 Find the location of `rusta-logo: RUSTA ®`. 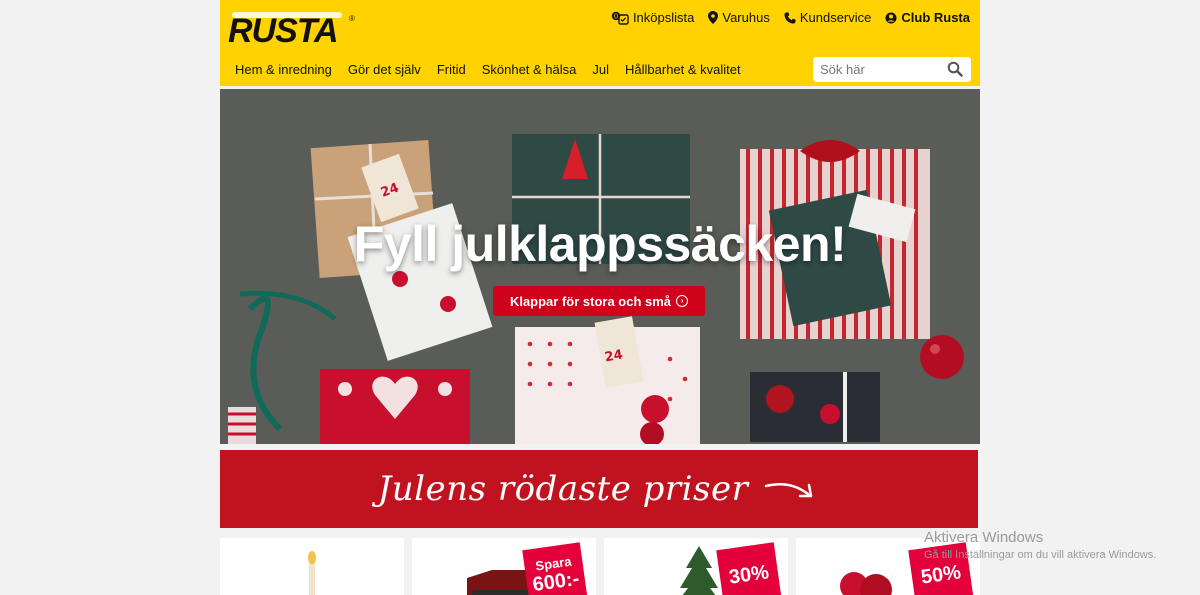

rusta-logo: RUSTA ® is located at coordinates (291, 30).